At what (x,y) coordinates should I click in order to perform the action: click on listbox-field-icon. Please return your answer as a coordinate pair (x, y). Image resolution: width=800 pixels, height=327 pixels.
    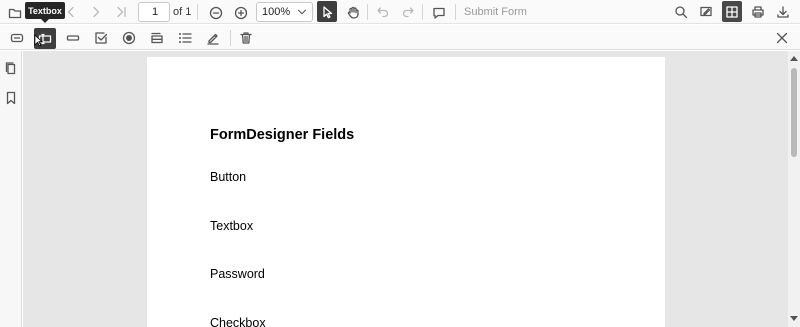
    Looking at the image, I should click on (185, 38).